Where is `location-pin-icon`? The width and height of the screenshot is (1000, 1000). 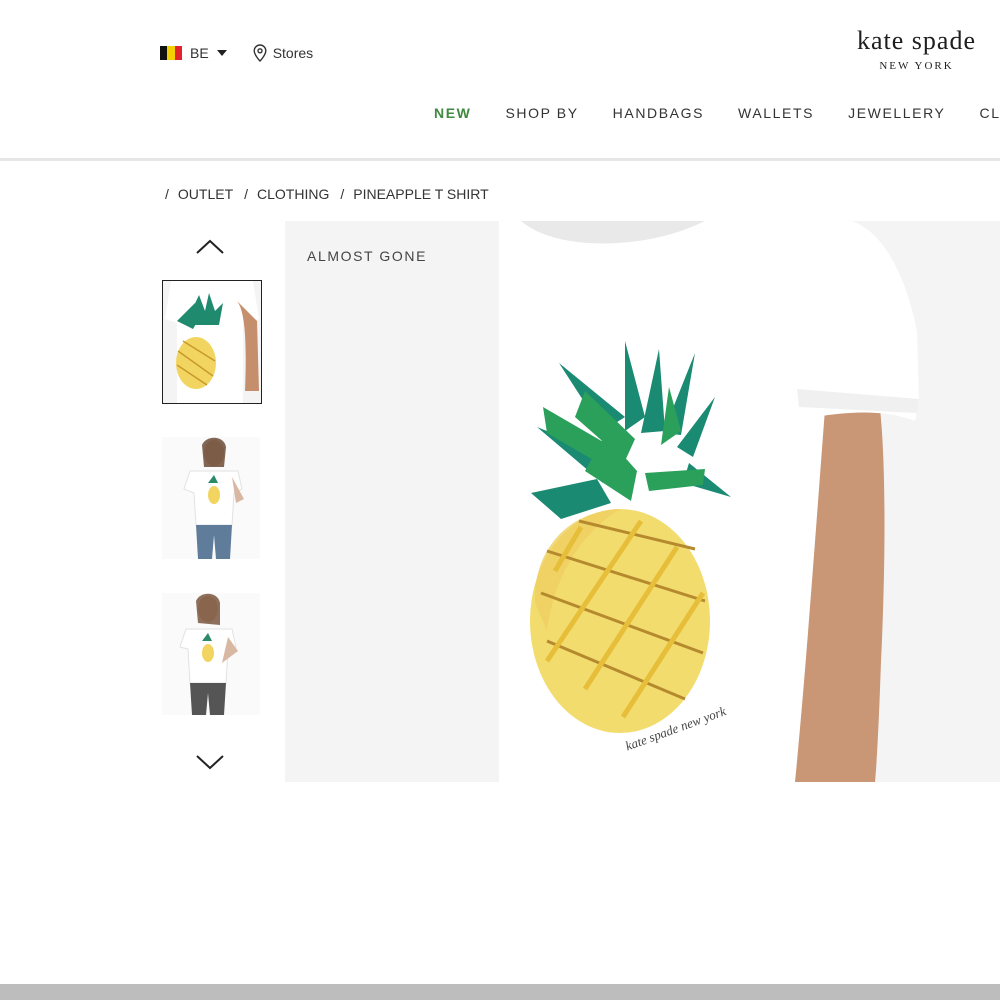 location-pin-icon is located at coordinates (260, 53).